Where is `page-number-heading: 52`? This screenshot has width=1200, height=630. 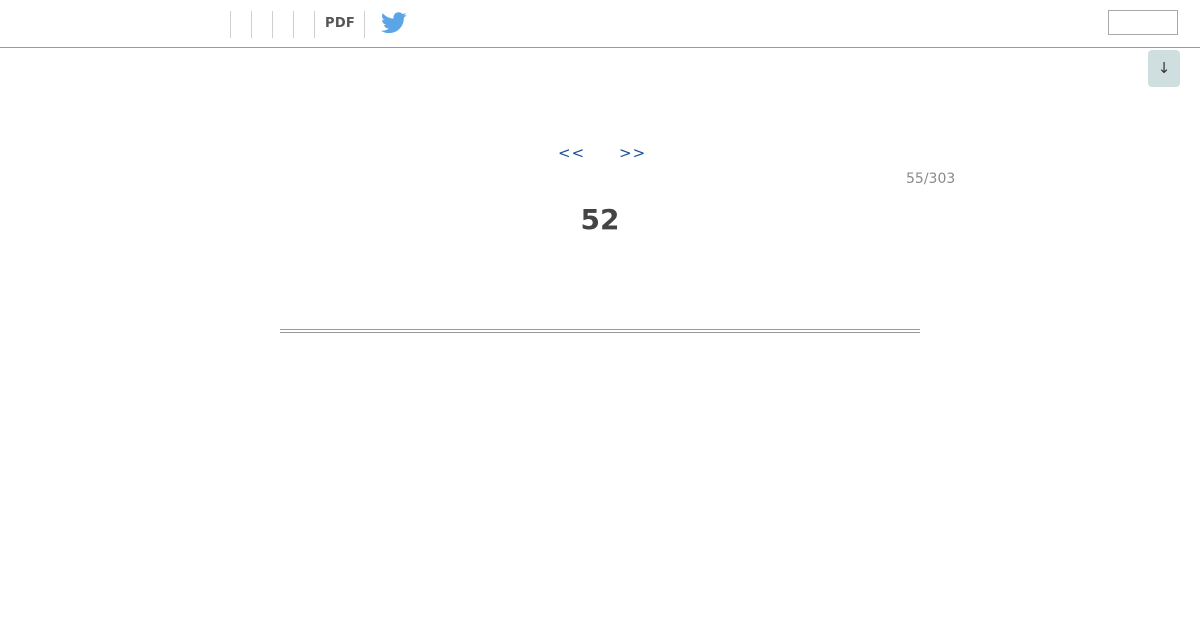
page-number-heading: 52 is located at coordinates (600, 219).